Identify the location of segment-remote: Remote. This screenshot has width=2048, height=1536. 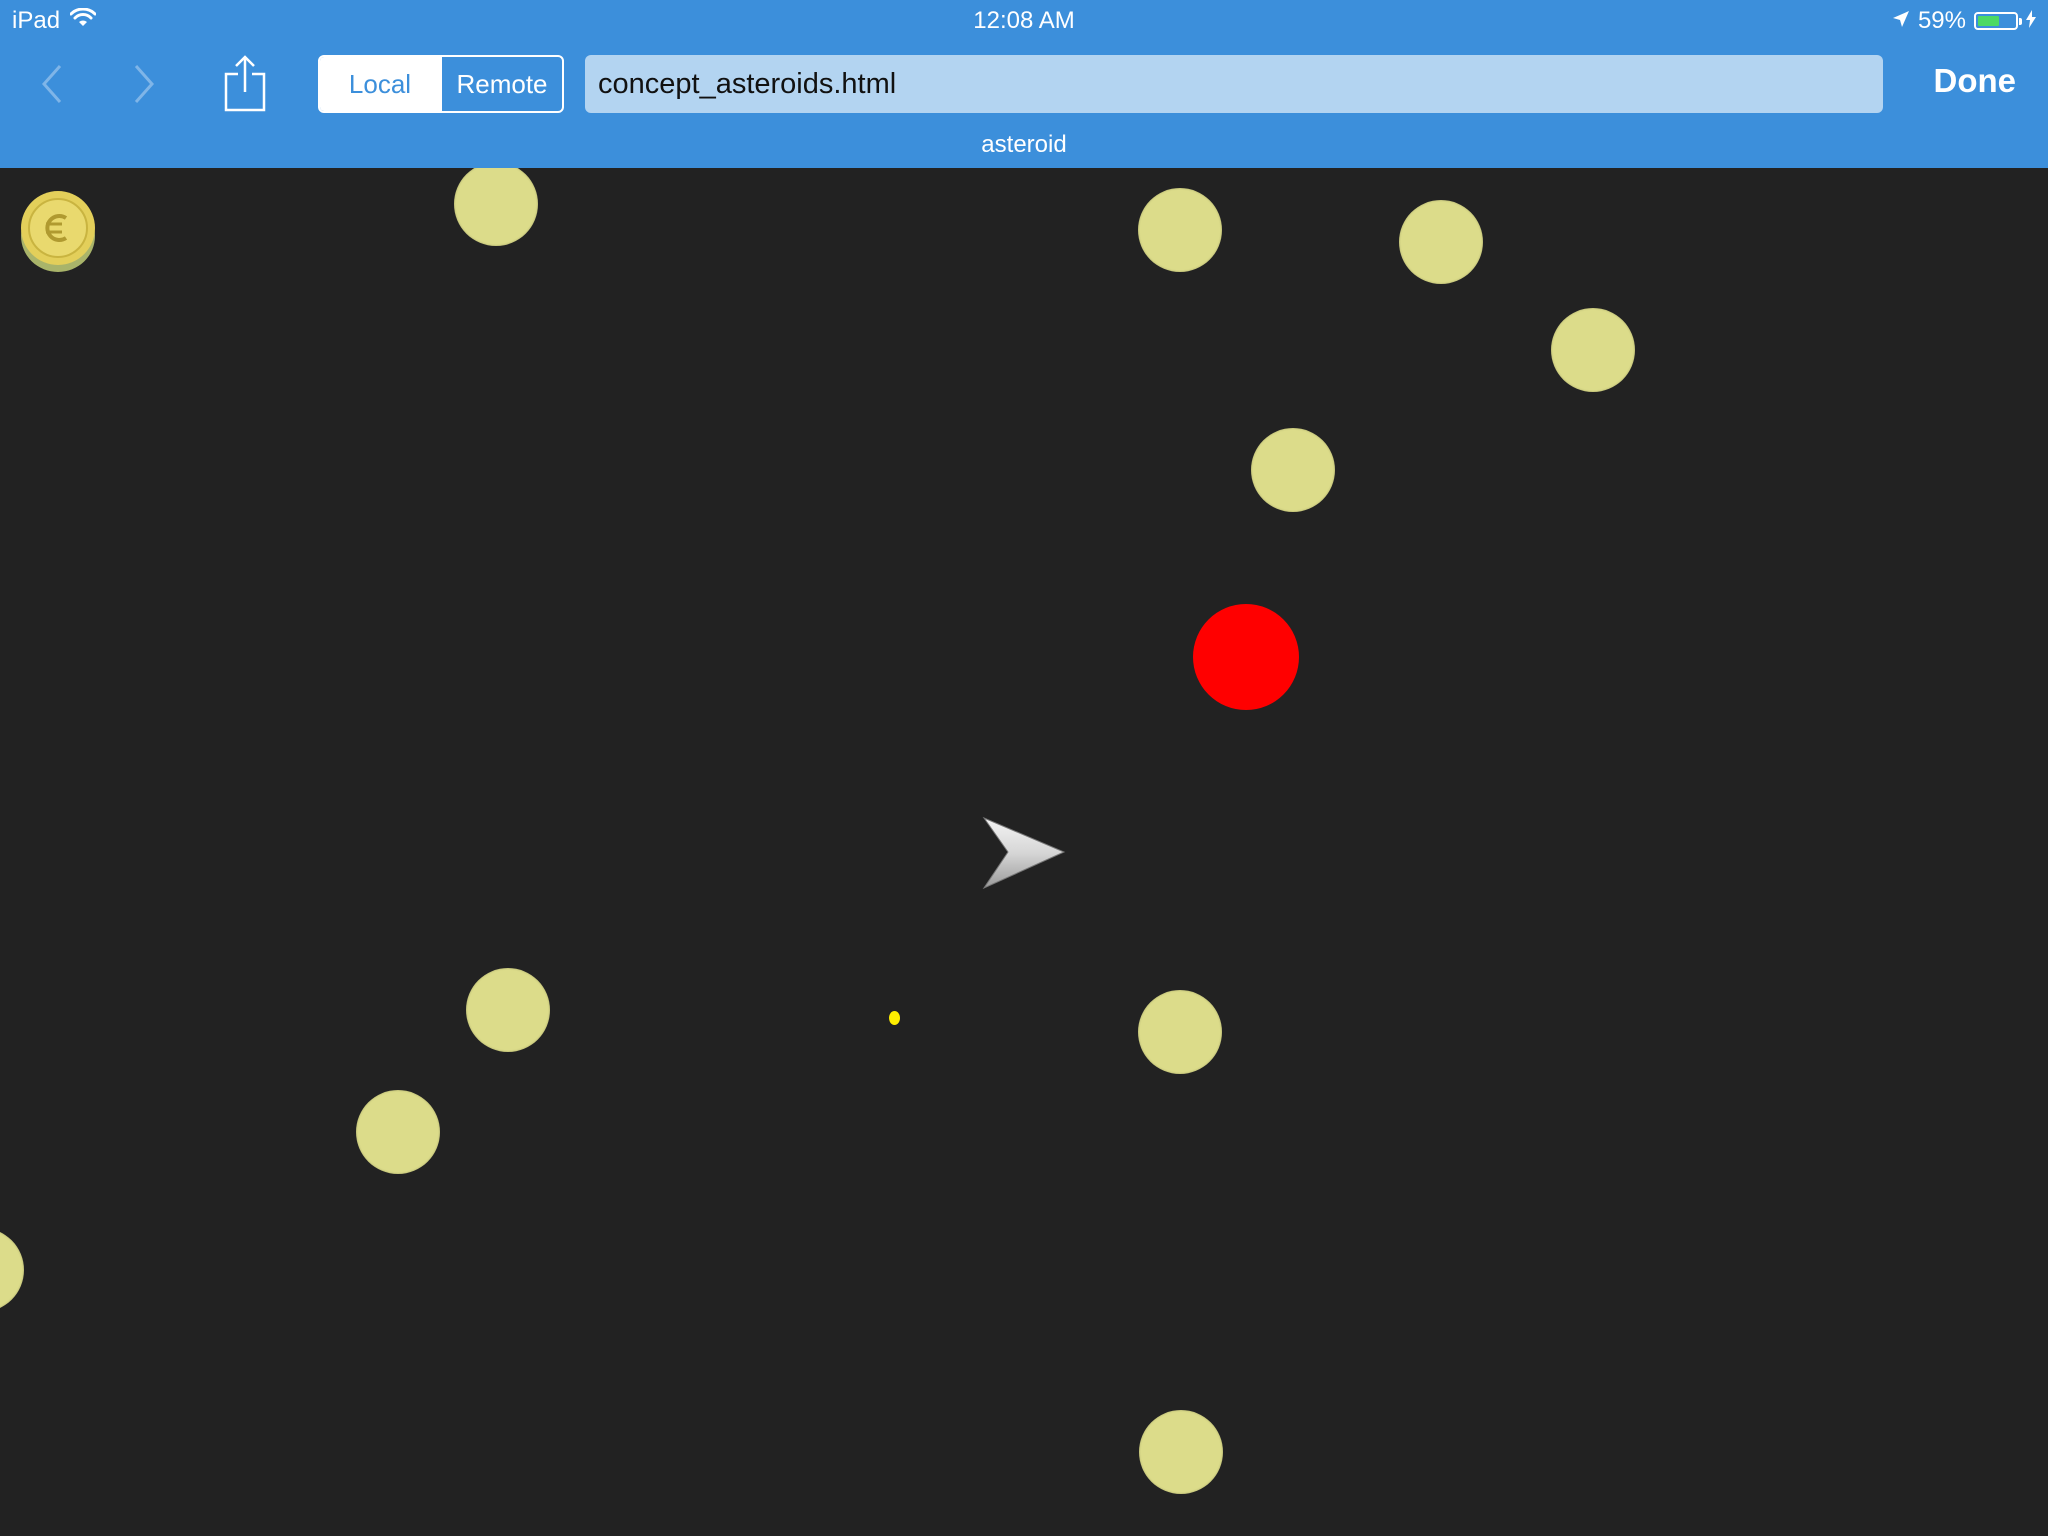
(501, 84).